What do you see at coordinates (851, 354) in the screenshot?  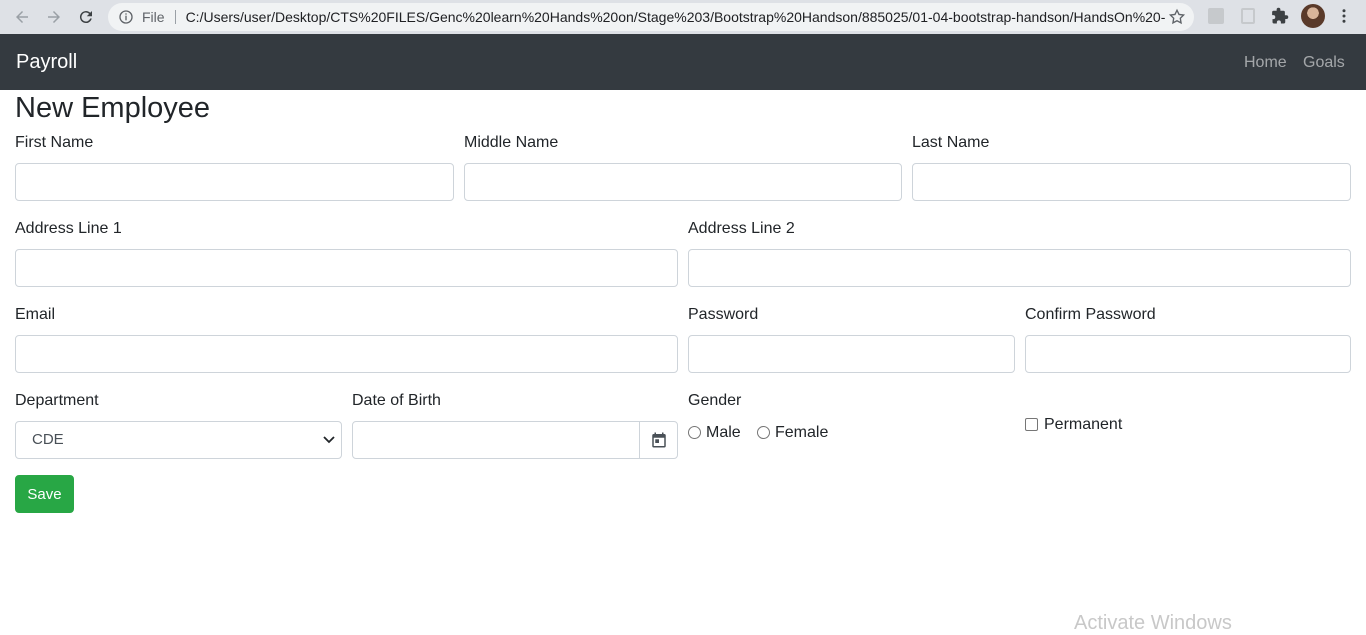 I see `password-input` at bounding box center [851, 354].